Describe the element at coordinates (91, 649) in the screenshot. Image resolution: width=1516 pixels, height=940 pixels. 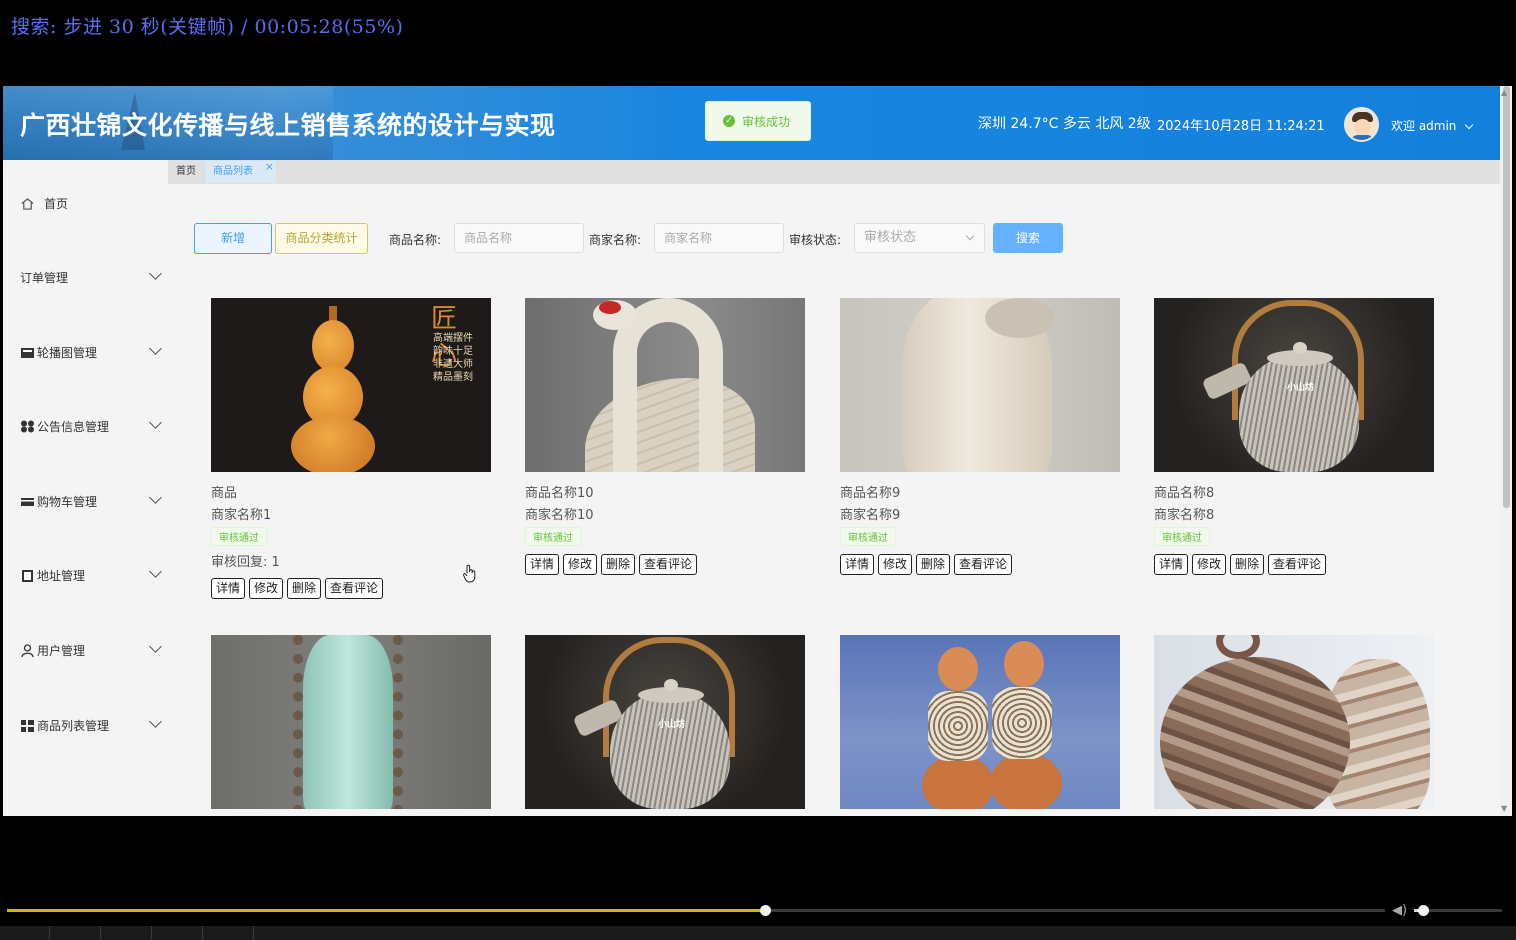
I see `sidebar-item-users: 用户管理` at that location.